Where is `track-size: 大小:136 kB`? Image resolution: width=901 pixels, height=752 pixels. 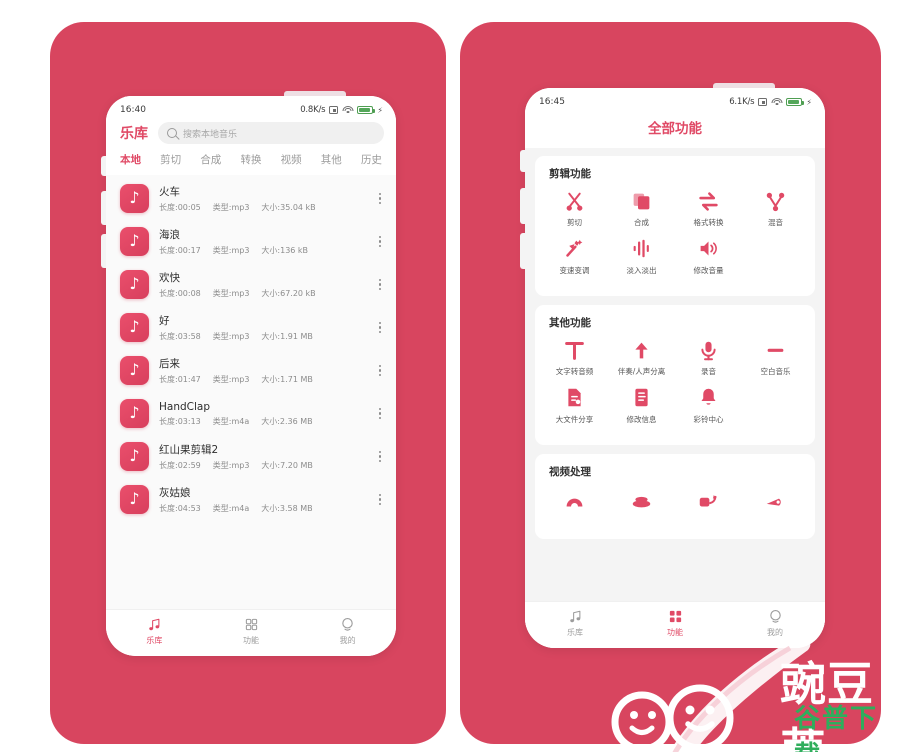
track-size: 大小:136 kB is located at coordinates (285, 250).